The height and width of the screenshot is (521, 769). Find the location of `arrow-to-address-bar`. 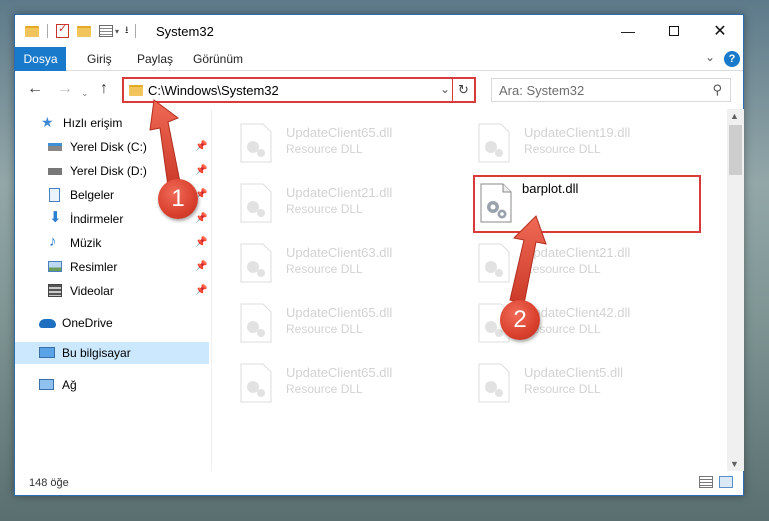

arrow-to-address-bar is located at coordinates (165, 143).